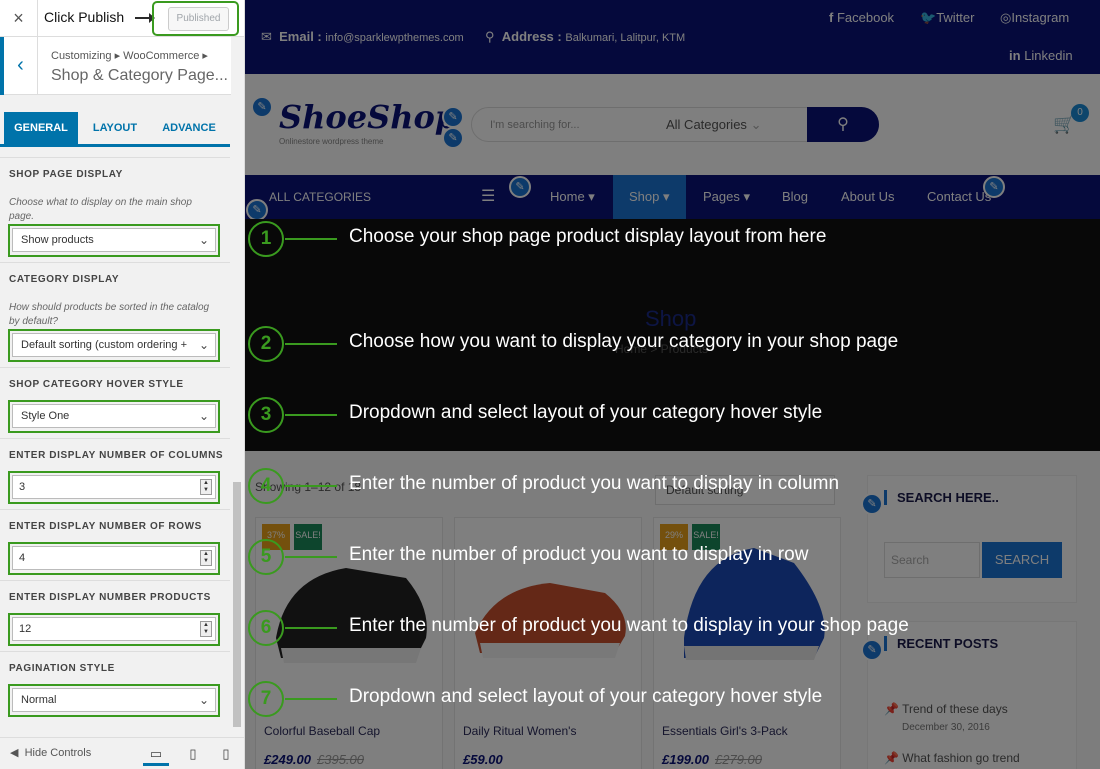 Image resolution: width=1100 pixels, height=769 pixels. I want to click on arrow-right-icon, so click(145, 18).